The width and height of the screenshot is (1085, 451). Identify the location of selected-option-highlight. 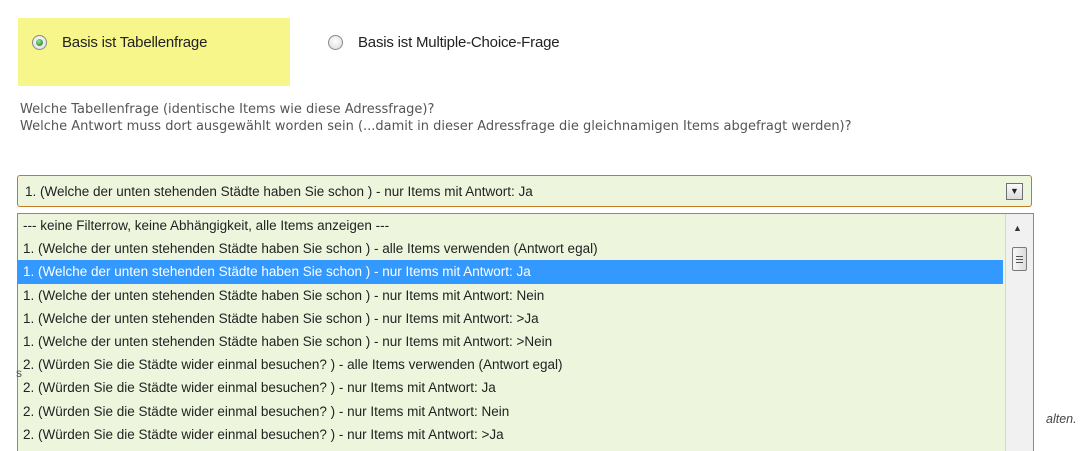
(154, 52).